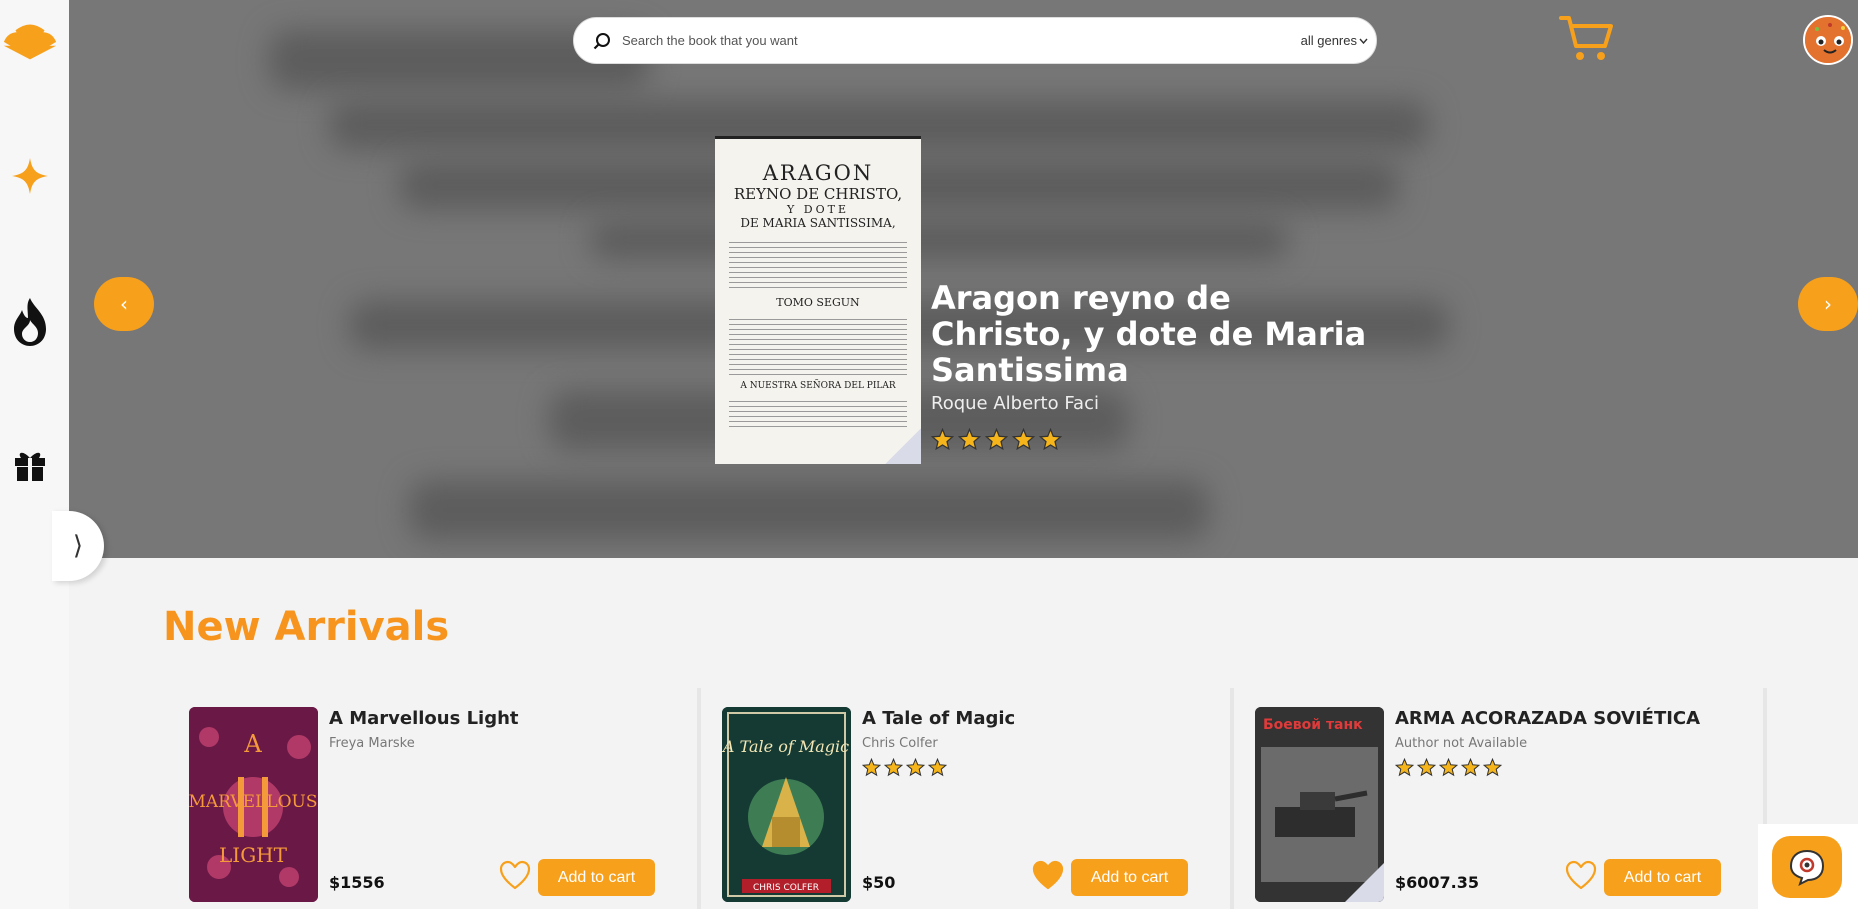  I want to click on book-author: Author not Available, so click(1461, 743).